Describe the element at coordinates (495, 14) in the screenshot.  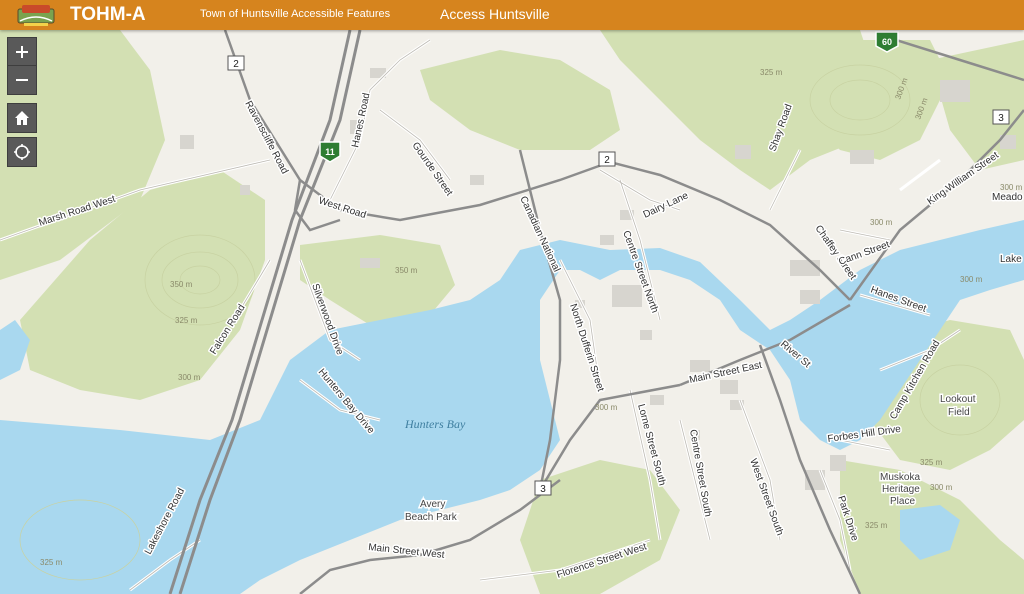
I see `nav-link-access-huntsville: Access Huntsville` at that location.